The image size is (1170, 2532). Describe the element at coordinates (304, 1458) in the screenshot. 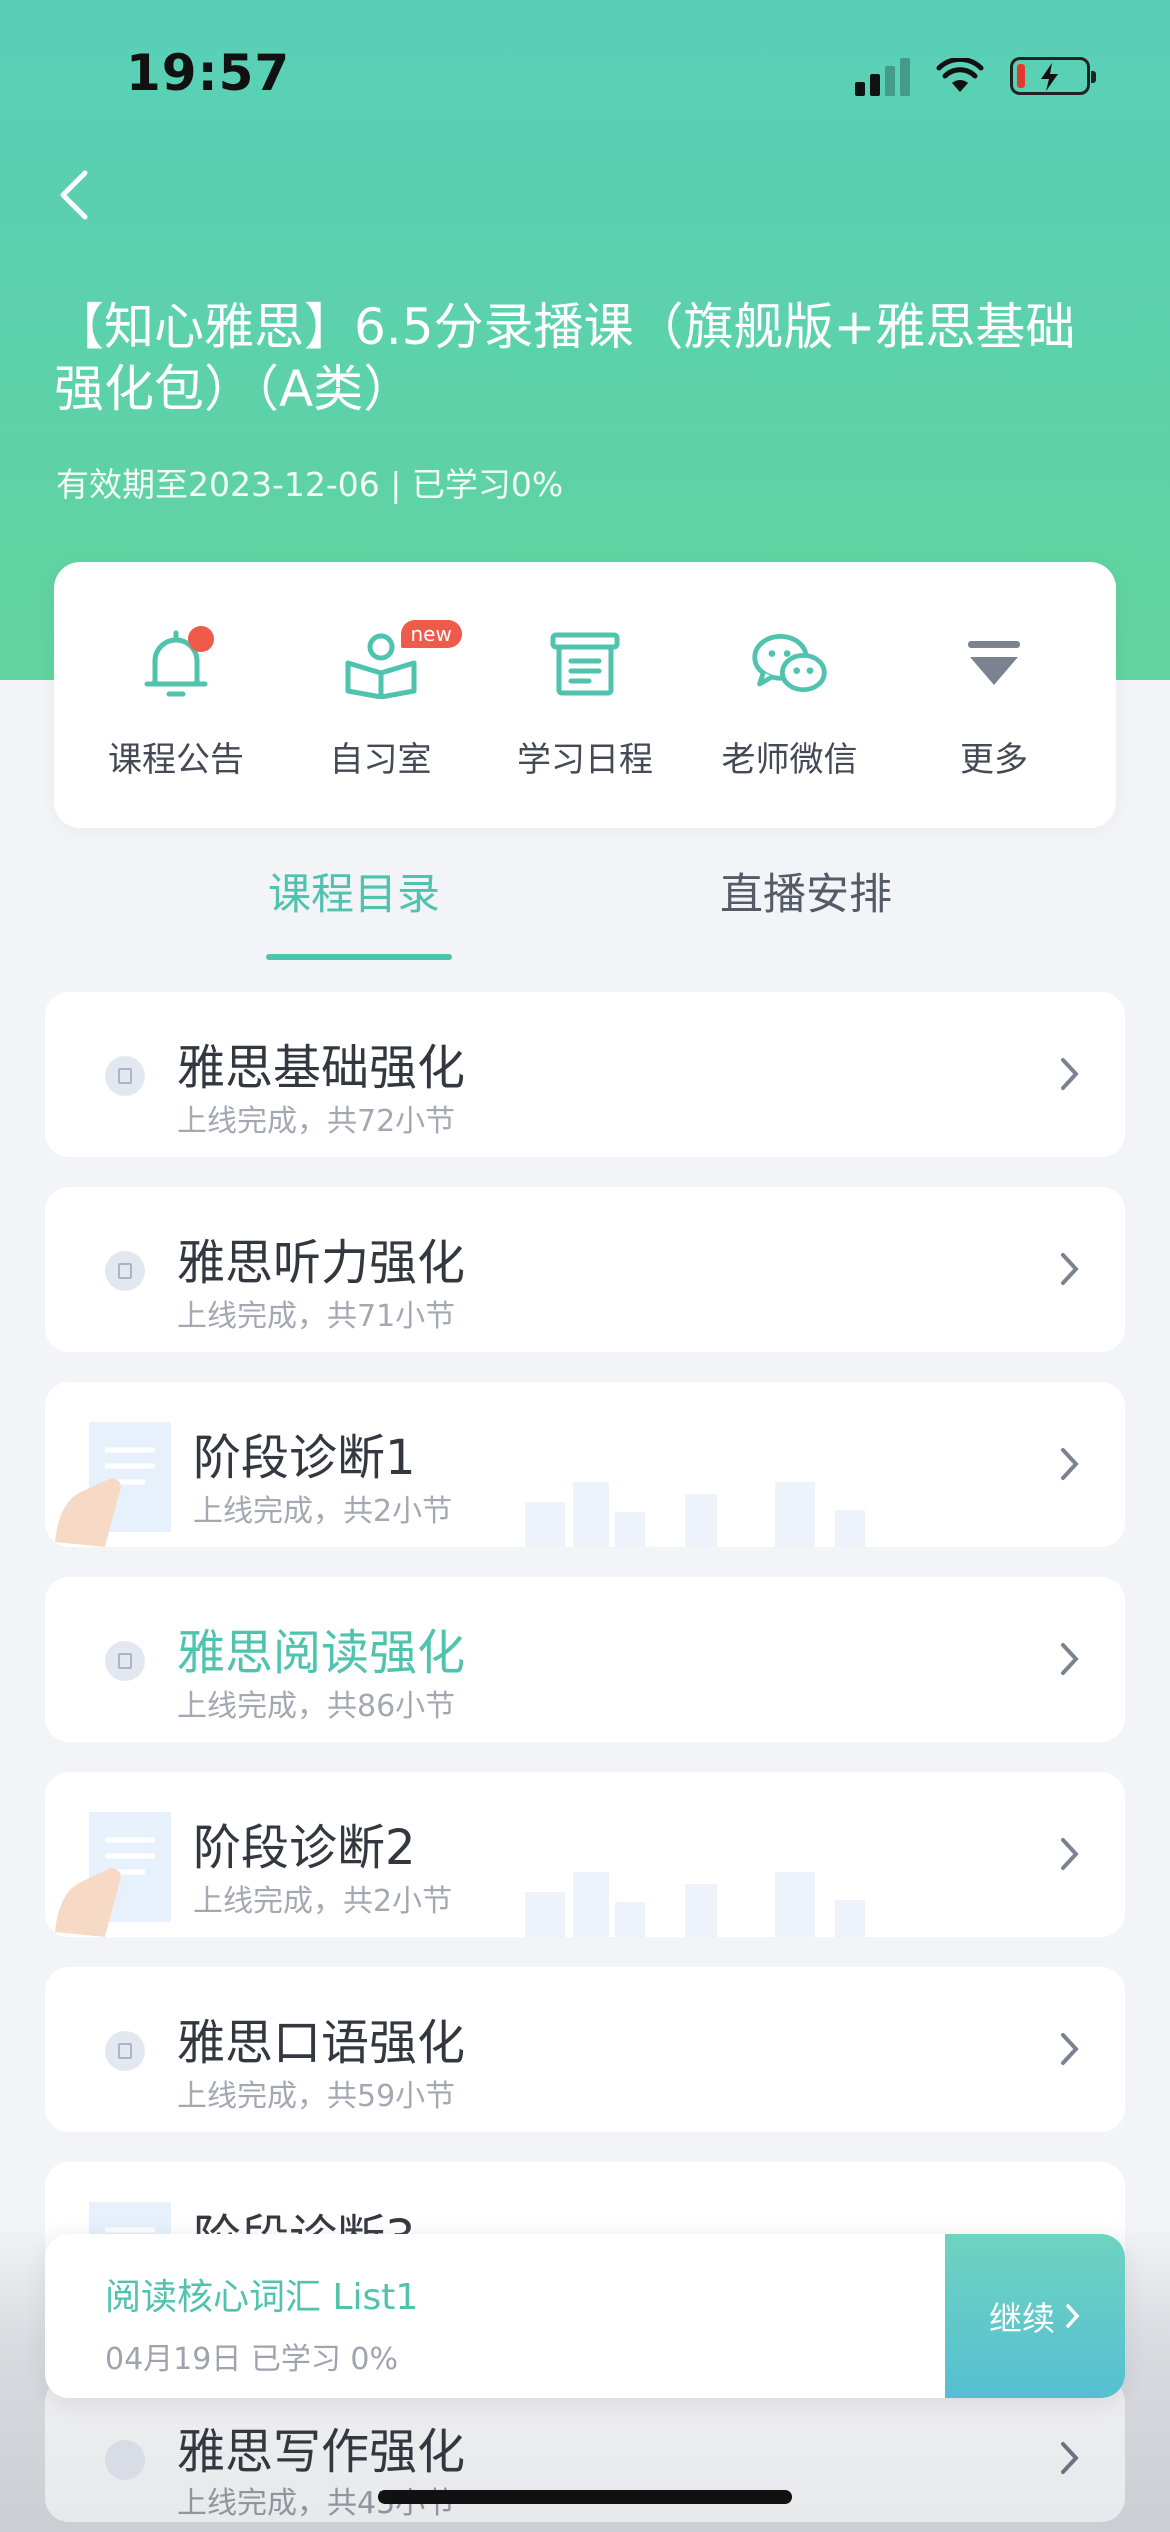

I see `list-item-title: 阶段诊断1` at that location.